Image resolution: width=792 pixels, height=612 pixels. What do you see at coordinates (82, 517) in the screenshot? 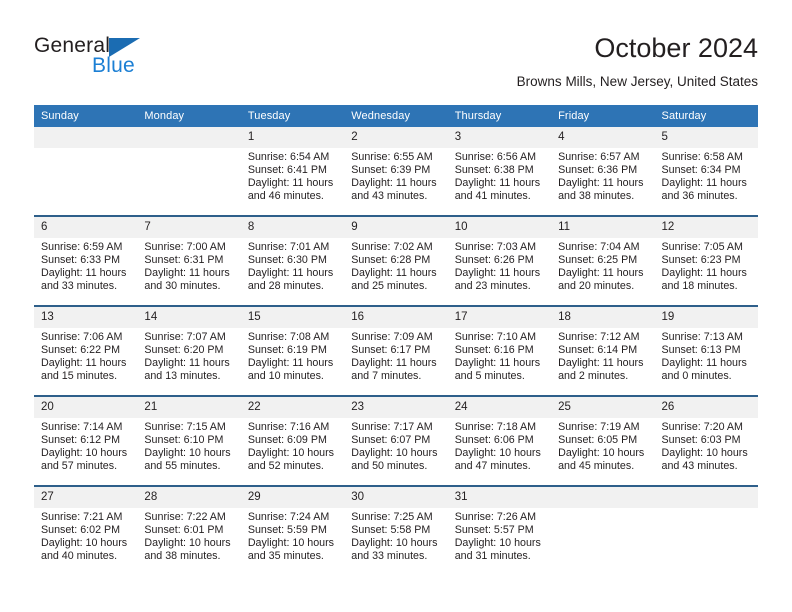
I see `sunrise-text: Sunrise: 7:21 AM` at bounding box center [82, 517].